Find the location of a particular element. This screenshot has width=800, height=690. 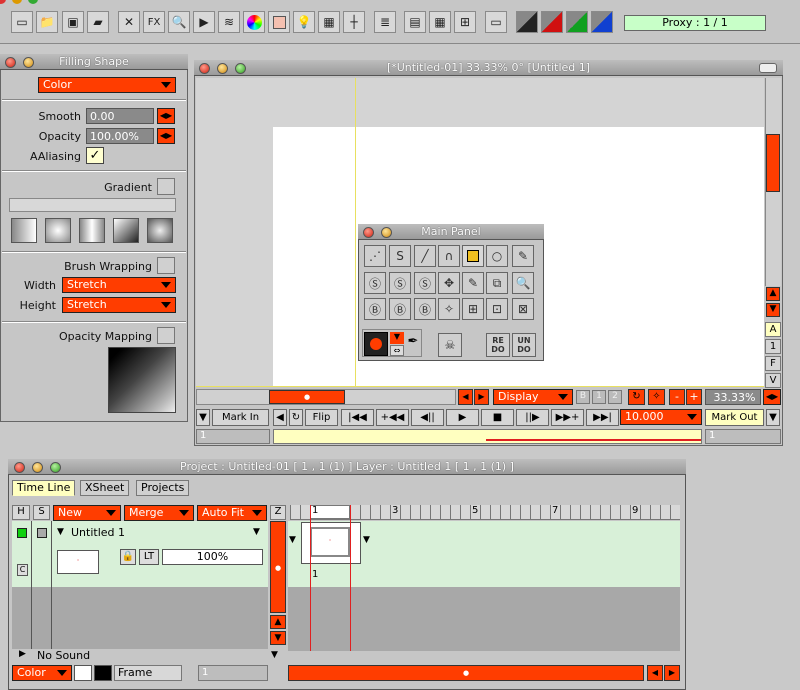

white-swatch is located at coordinates (83, 673).